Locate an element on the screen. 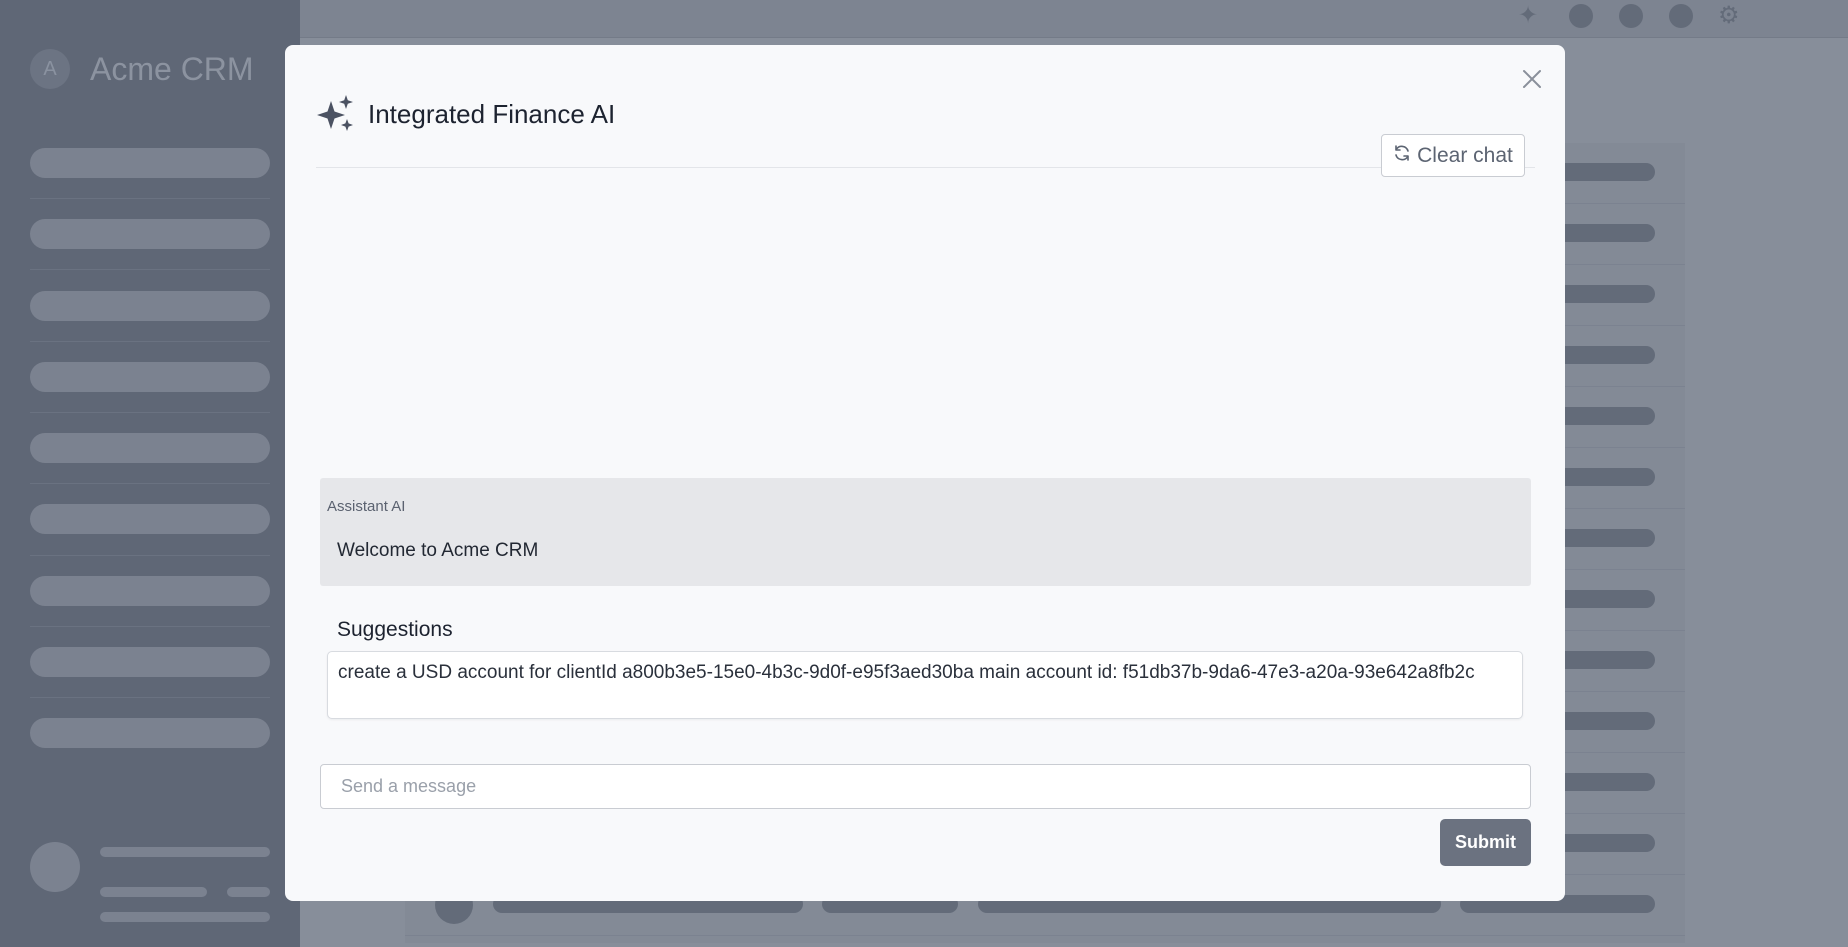  assistant-message-text: Welcome to Acme CRM is located at coordinates (438, 550).